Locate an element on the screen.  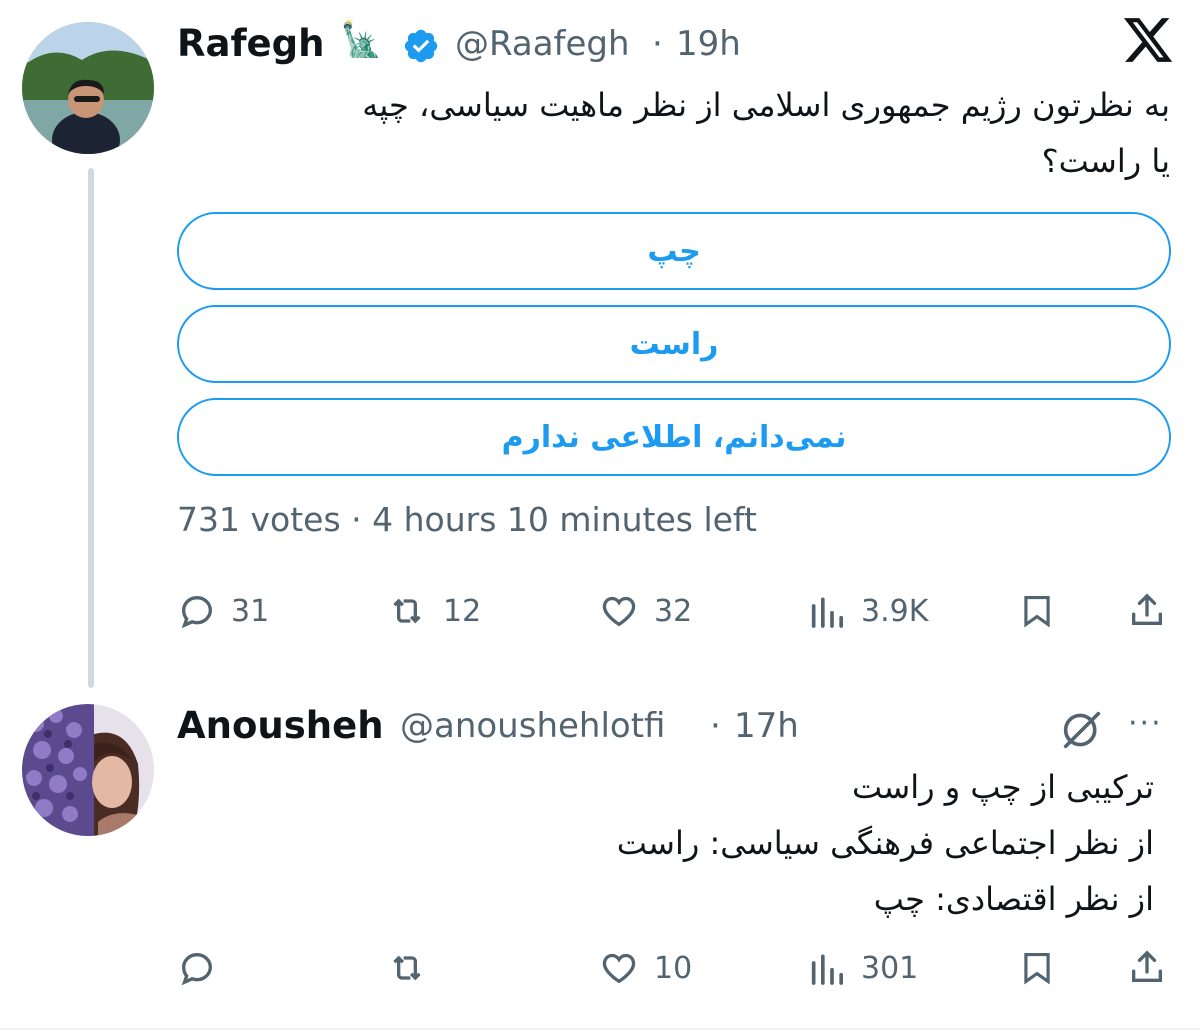
bookmark-button is located at coordinates (1037, 611).